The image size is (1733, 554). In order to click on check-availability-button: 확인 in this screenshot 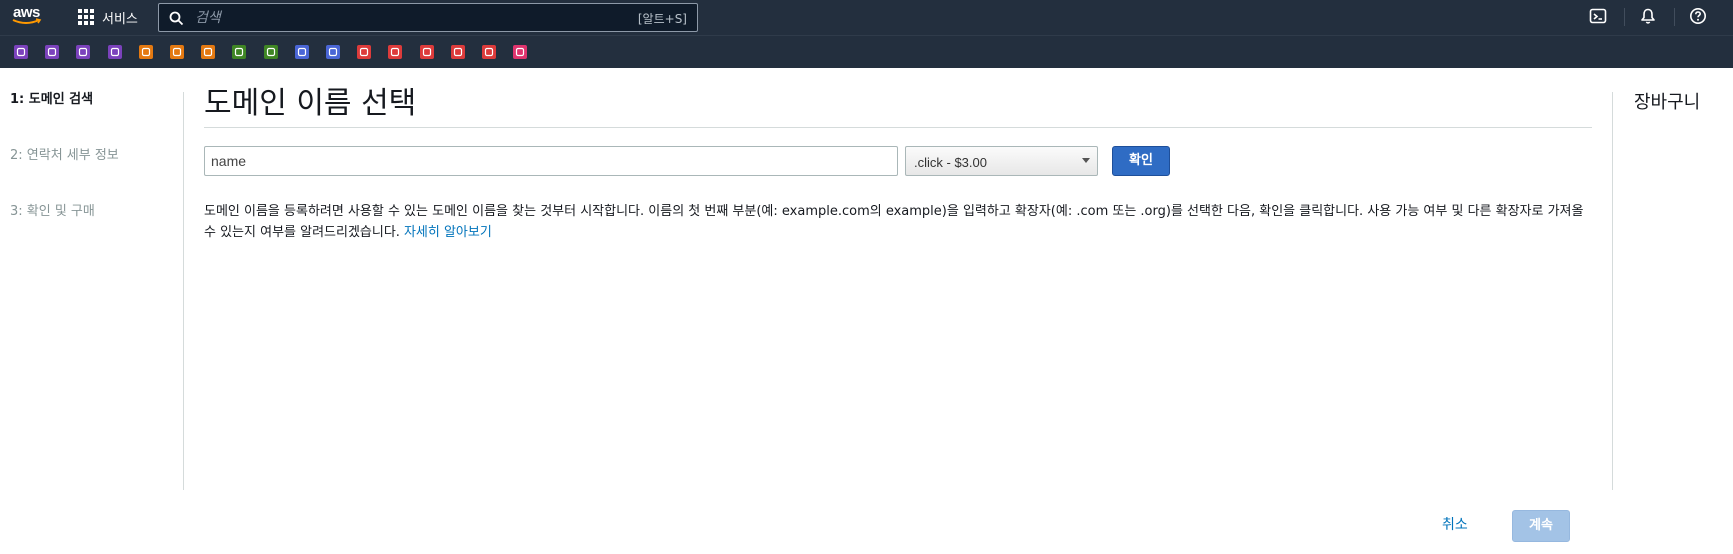, I will do `click(1141, 161)`.